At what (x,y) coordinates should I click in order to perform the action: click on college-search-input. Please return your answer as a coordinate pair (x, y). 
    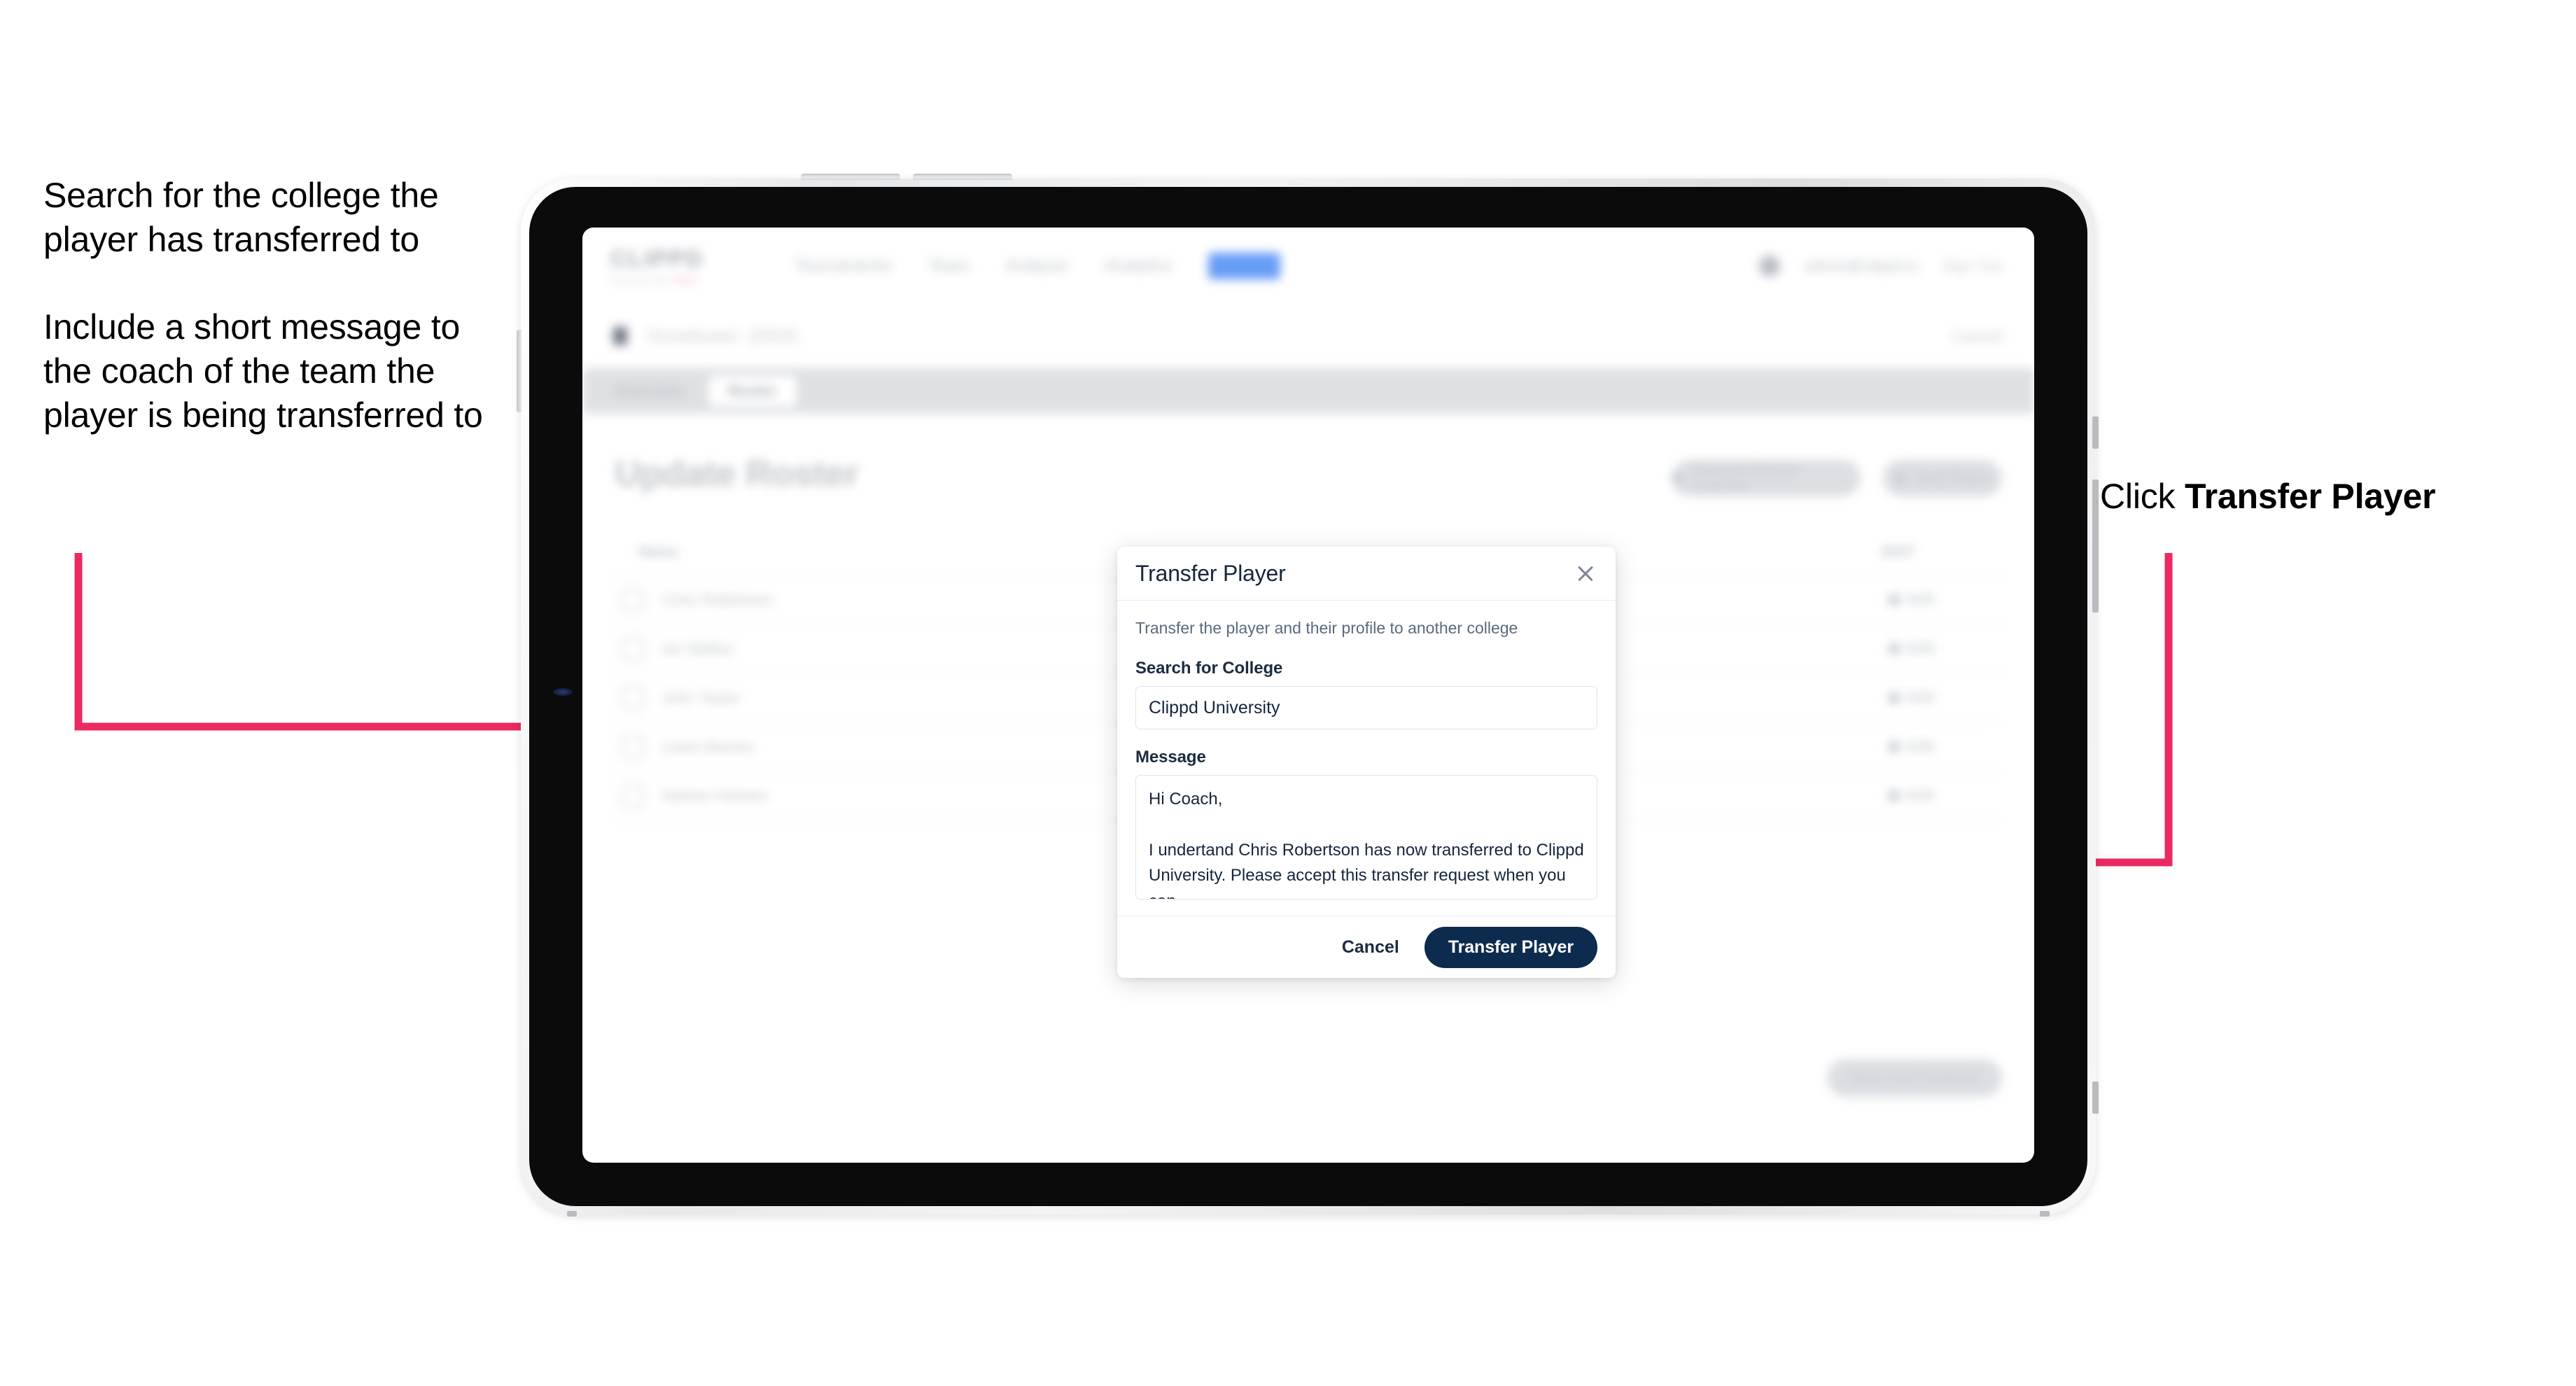
    Looking at the image, I should click on (1366, 707).